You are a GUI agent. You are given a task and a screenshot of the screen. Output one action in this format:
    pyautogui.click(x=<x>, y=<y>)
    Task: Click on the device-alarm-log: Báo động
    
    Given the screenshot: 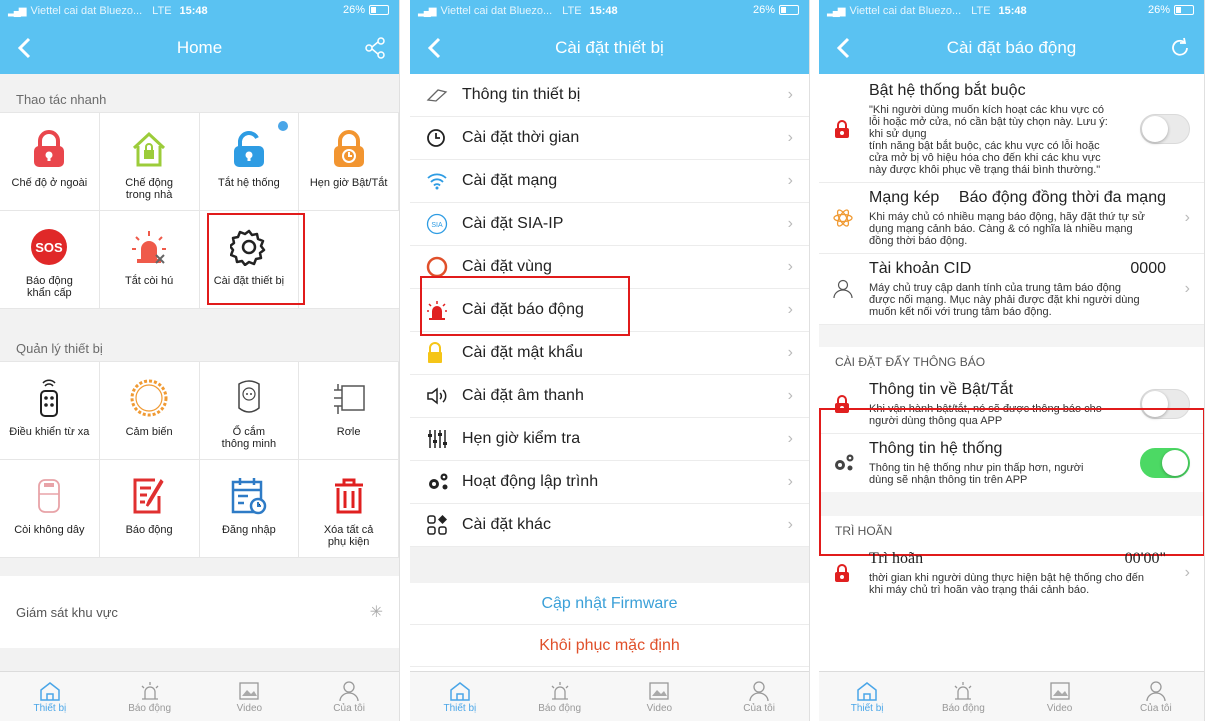 What is the action you would take?
    pyautogui.click(x=149, y=509)
    